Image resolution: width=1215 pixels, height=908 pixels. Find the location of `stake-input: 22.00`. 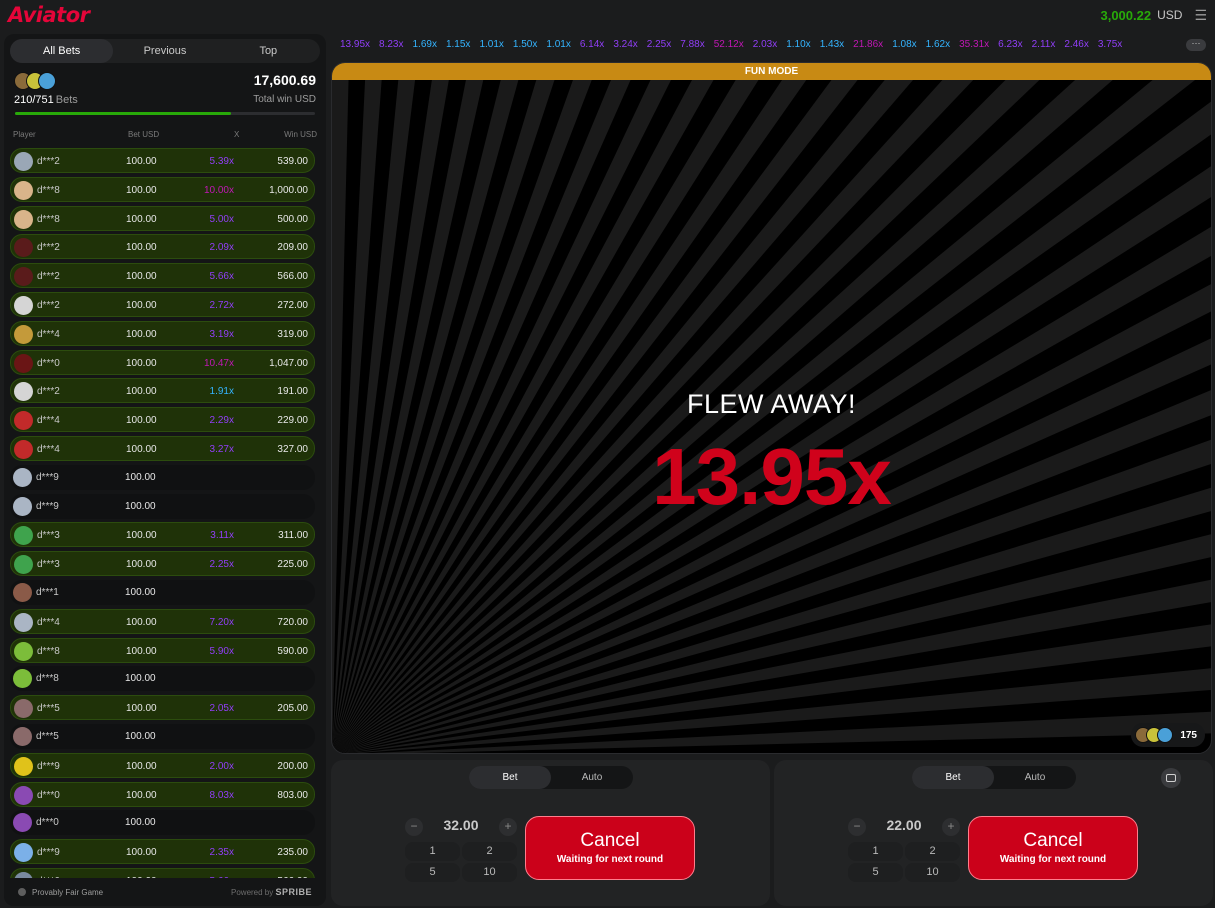

stake-input: 22.00 is located at coordinates (904, 825).